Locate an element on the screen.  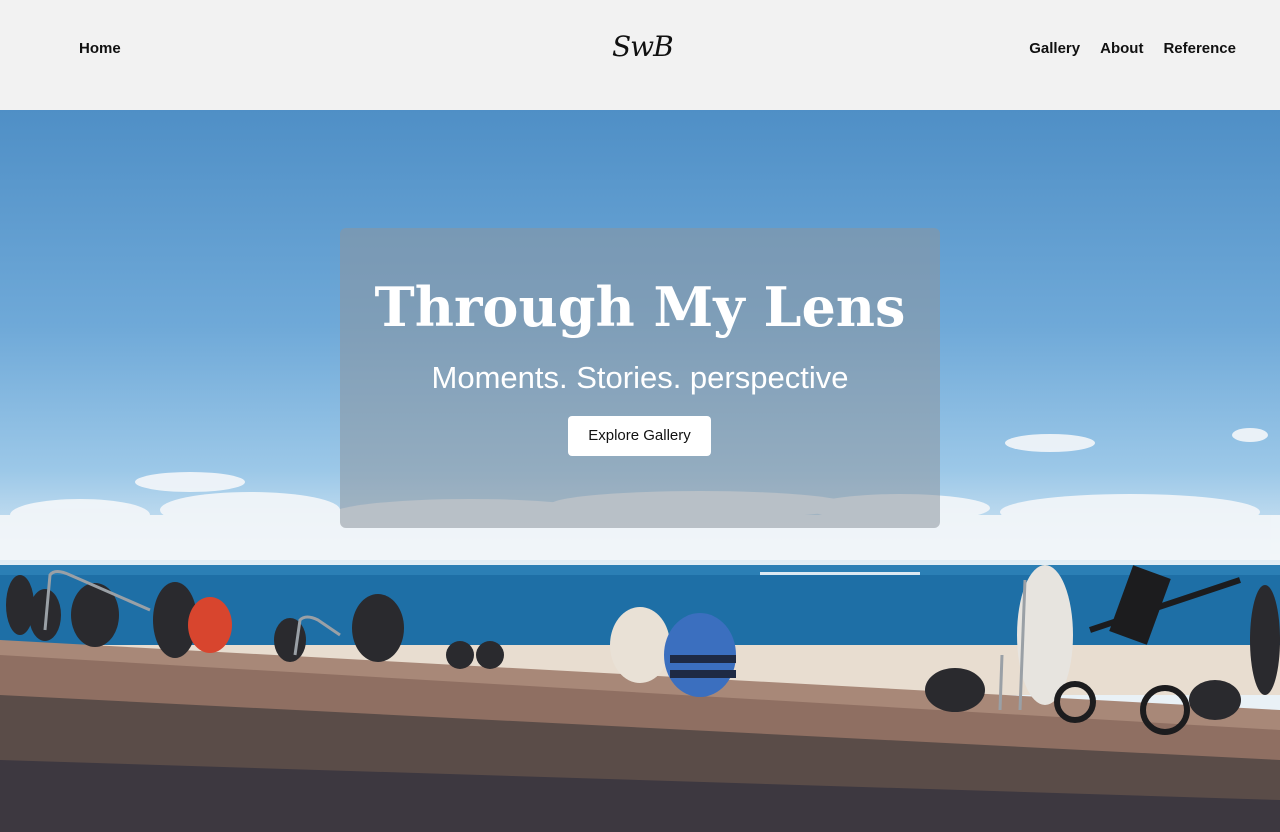
hero-title: Through My Lens is located at coordinates (640, 307).